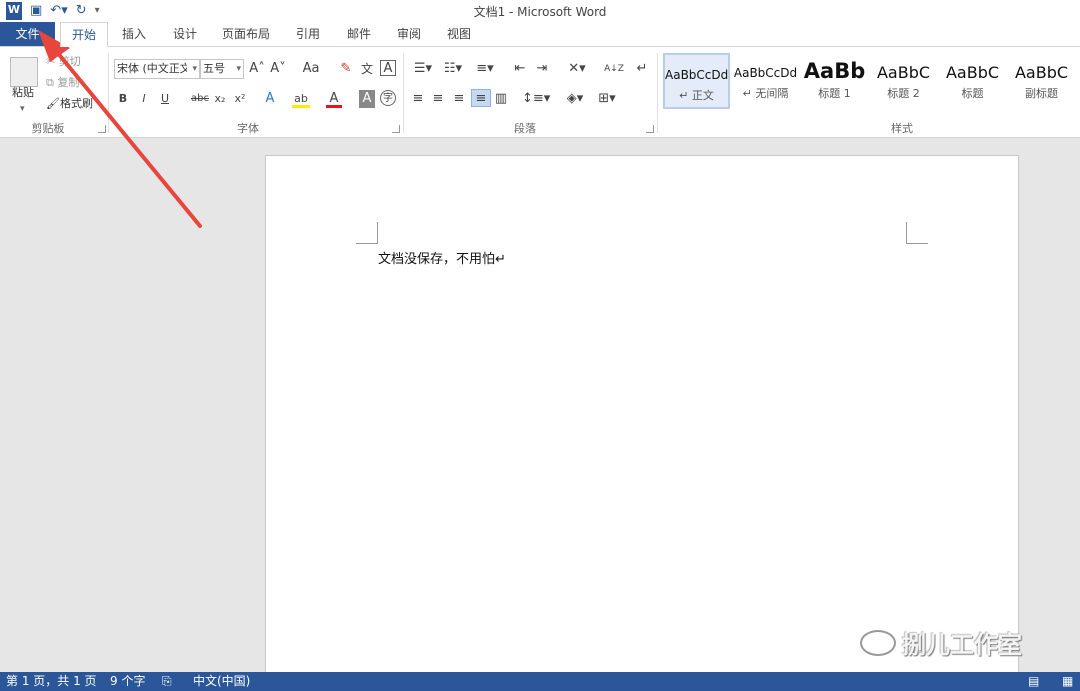 The height and width of the screenshot is (691, 1080). I want to click on clipboard-group-label: 剪贴板, so click(48, 128).